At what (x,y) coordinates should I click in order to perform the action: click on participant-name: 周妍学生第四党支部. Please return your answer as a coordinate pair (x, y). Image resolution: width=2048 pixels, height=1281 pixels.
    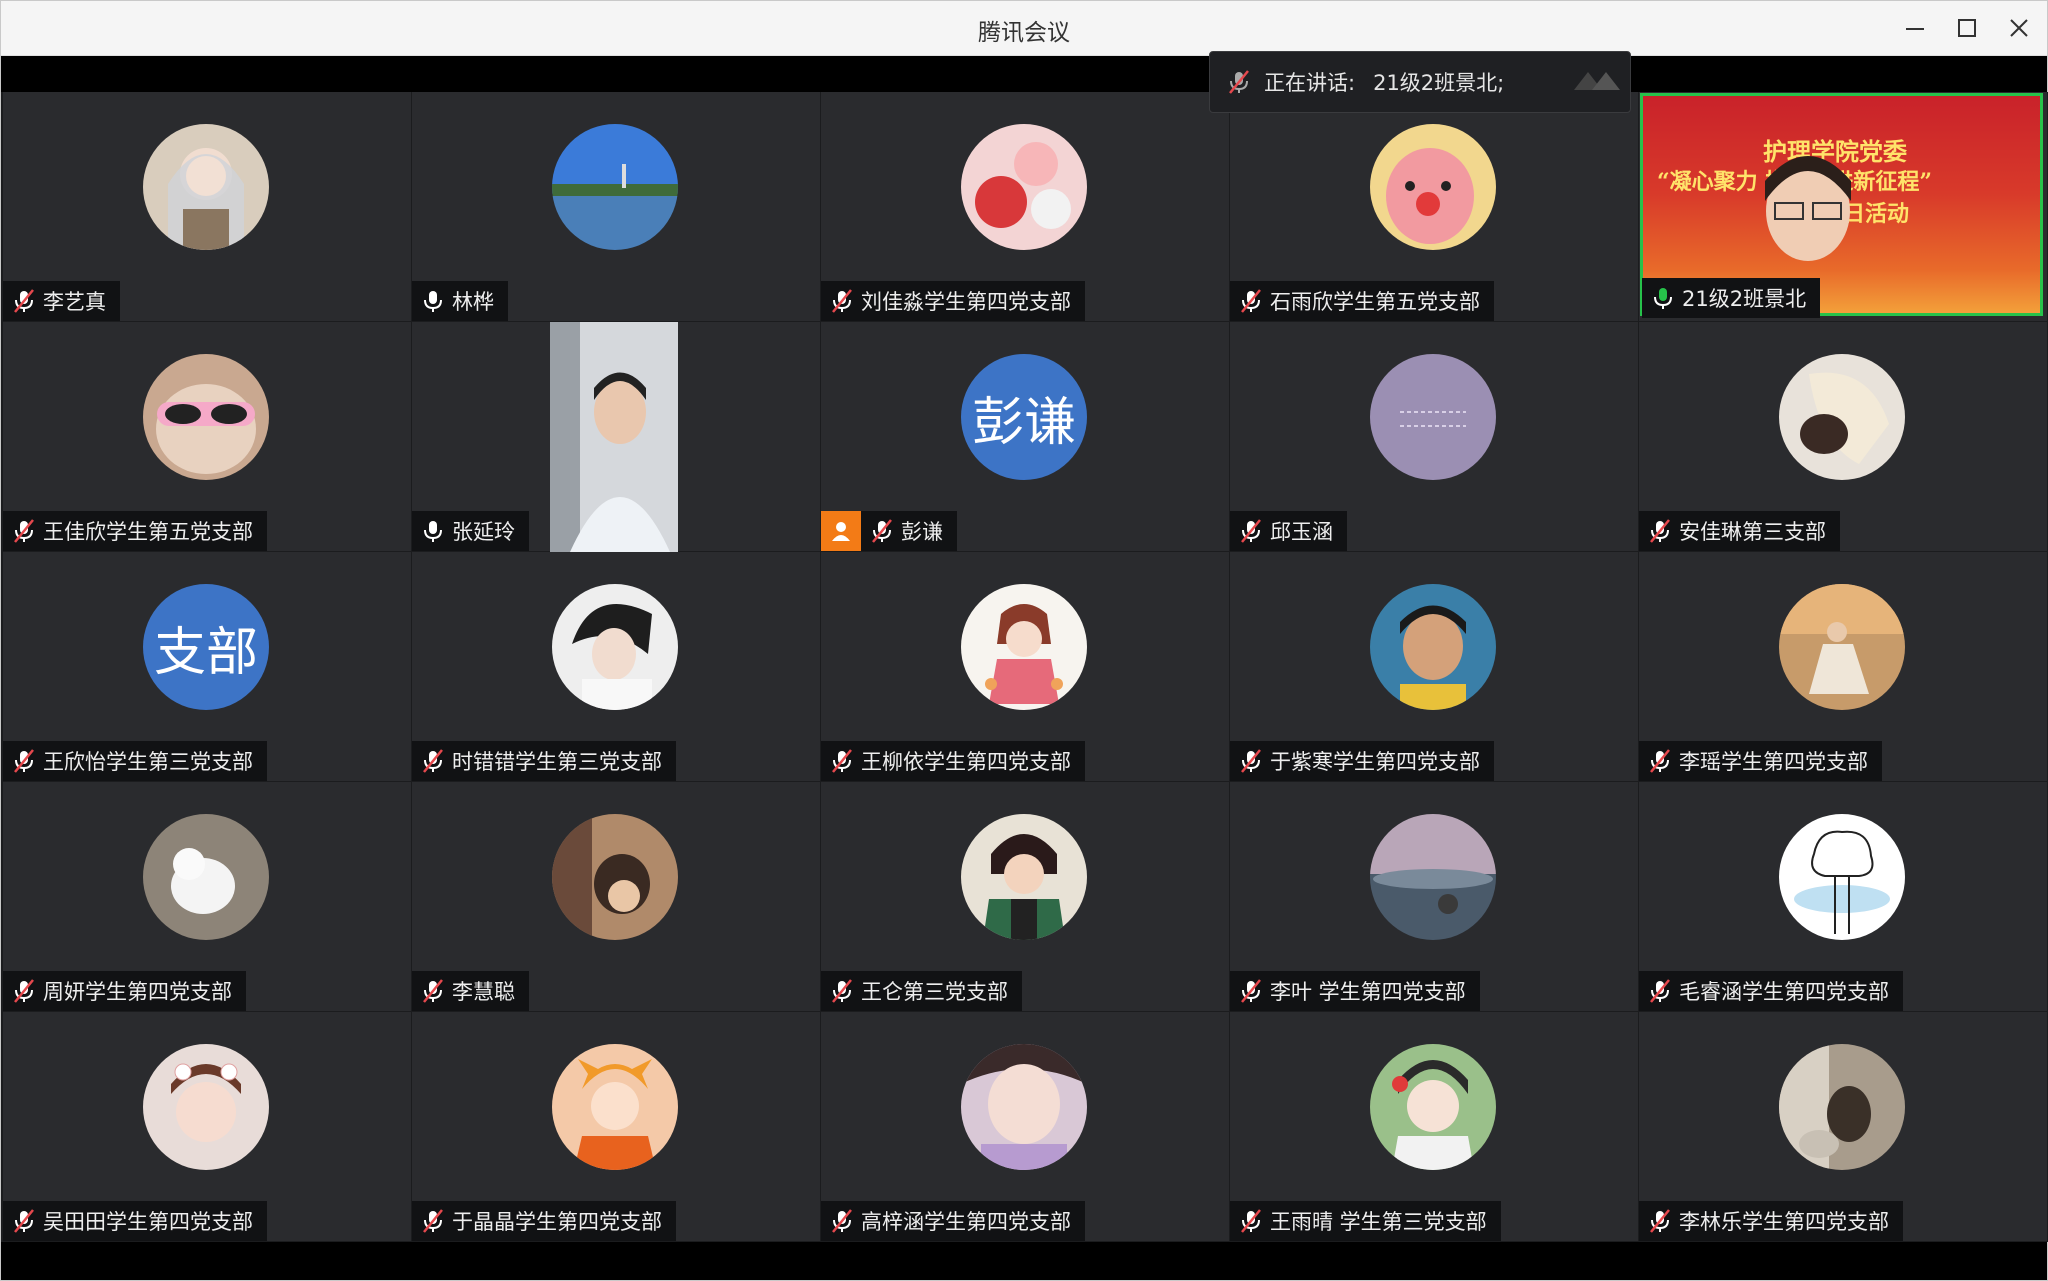
    Looking at the image, I should click on (137, 992).